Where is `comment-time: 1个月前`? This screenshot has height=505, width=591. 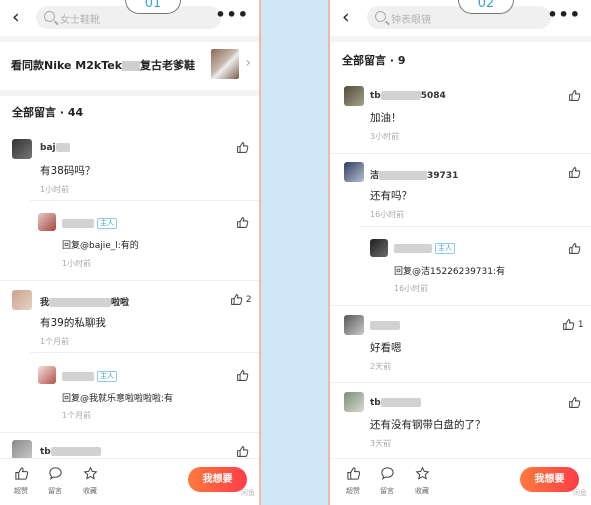 comment-time: 1个月前 is located at coordinates (55, 341).